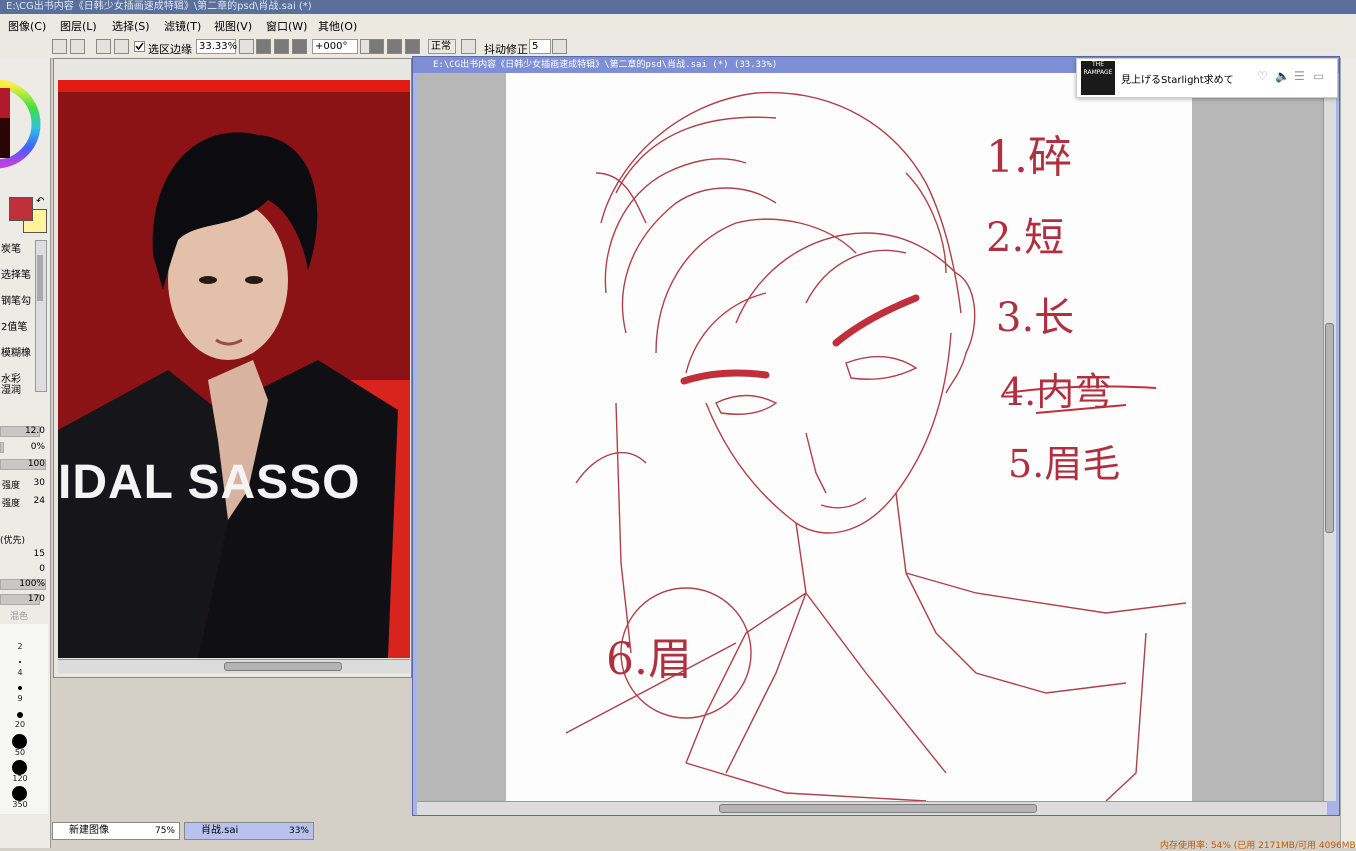  Describe the element at coordinates (24, 465) in the screenshot. I see `param-density: 100` at that location.